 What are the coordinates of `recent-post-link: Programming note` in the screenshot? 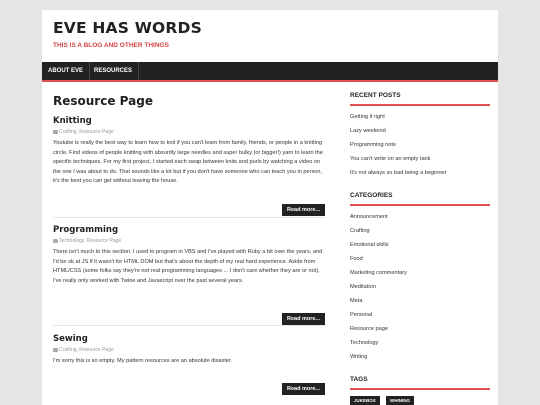 It's located at (420, 145).